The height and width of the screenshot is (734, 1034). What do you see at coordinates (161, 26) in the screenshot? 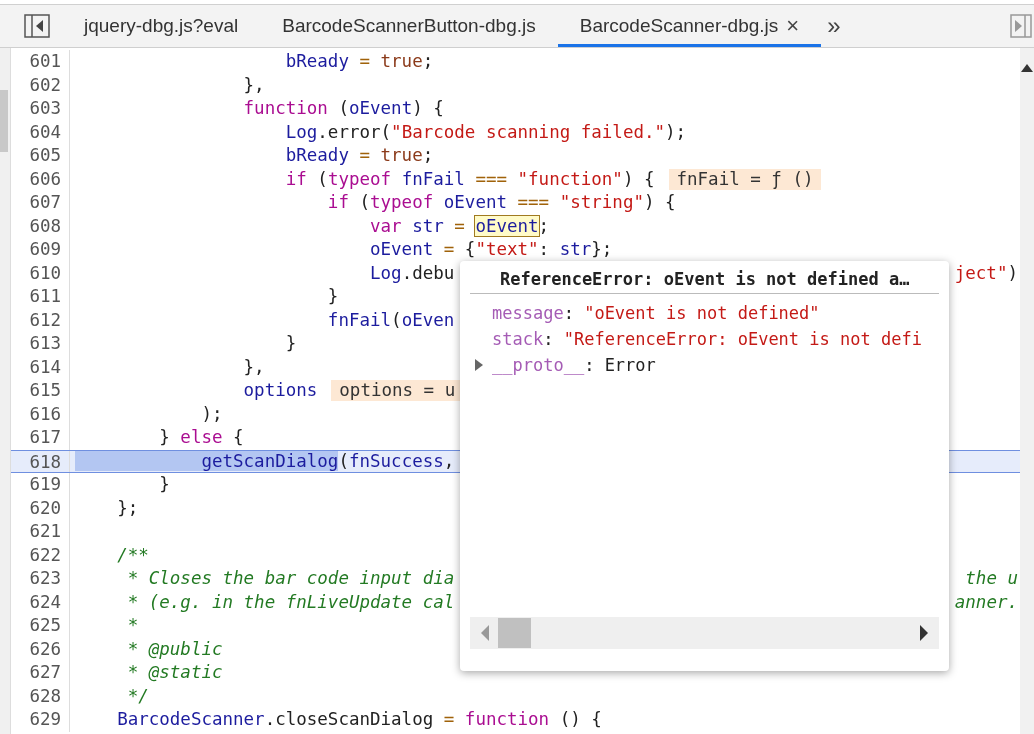
I see `file-tab: jquery-dbg.js?eval` at bounding box center [161, 26].